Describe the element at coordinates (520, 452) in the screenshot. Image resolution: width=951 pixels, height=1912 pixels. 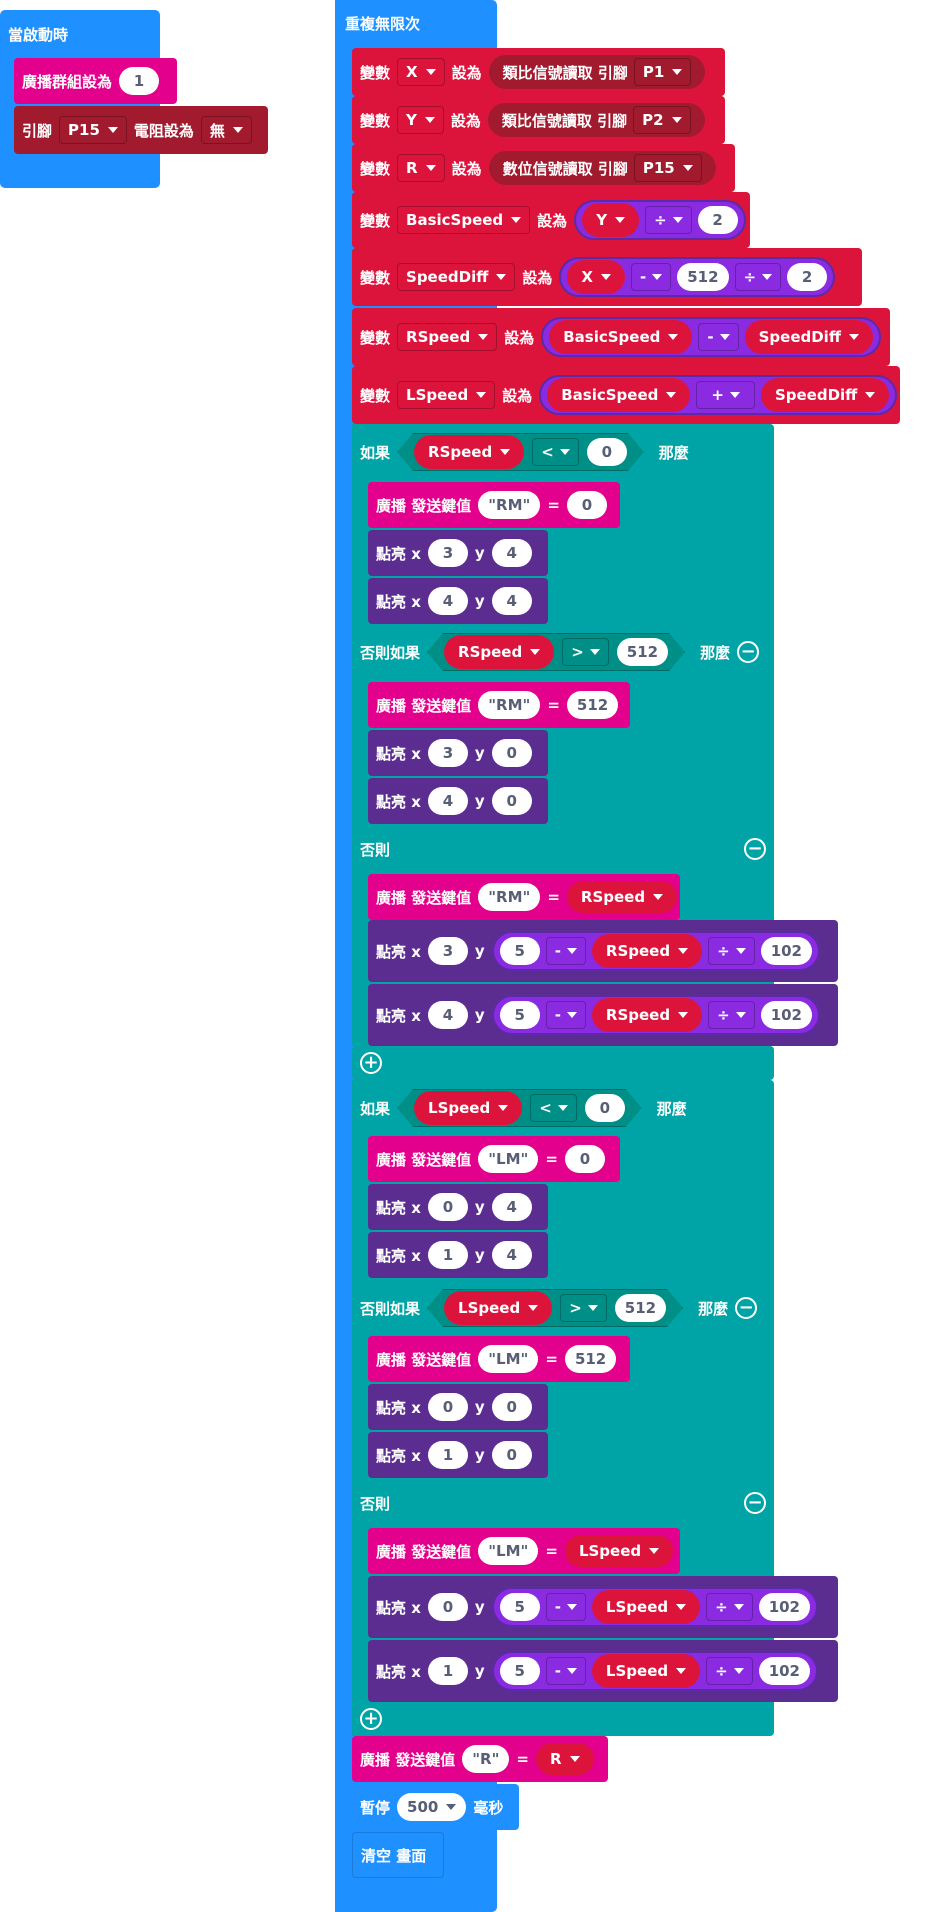
I see `compare-expression: RSpeed < 0` at that location.